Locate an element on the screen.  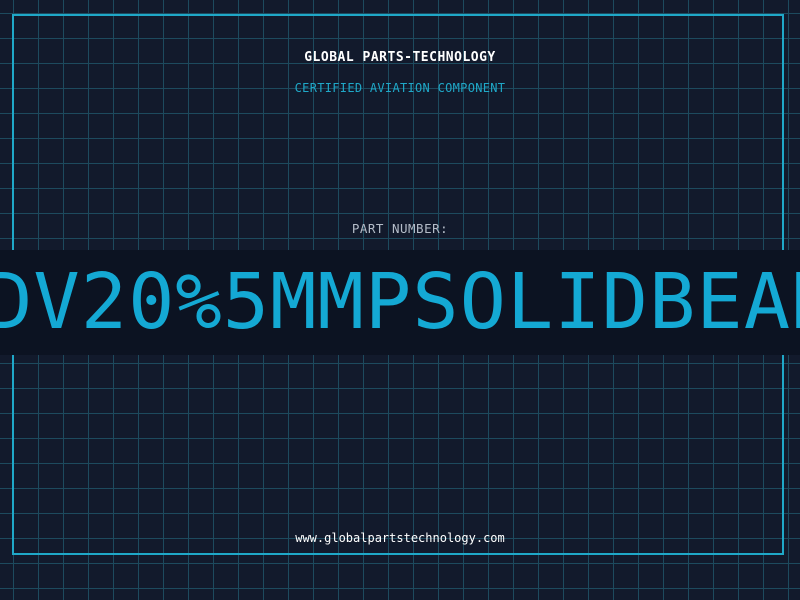
company-tagline: CERTIFIED AVIATION COMPONENT is located at coordinates (400, 88).